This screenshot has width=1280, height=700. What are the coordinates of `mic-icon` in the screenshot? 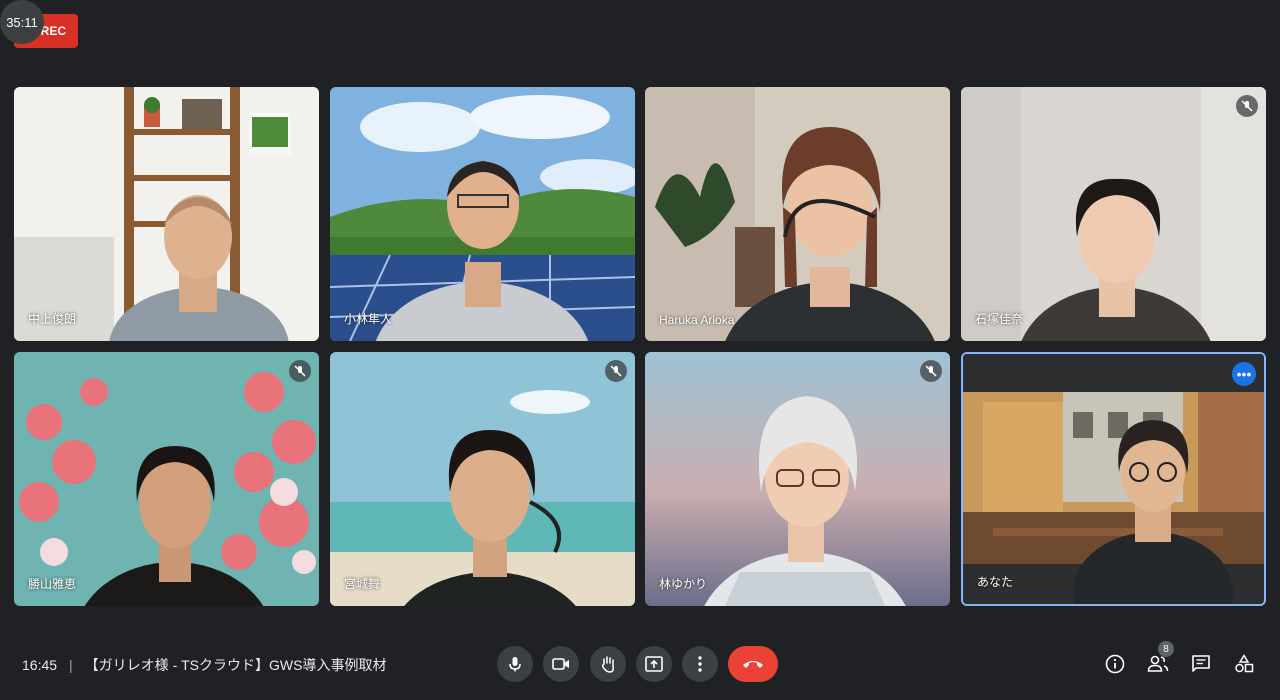 It's located at (515, 664).